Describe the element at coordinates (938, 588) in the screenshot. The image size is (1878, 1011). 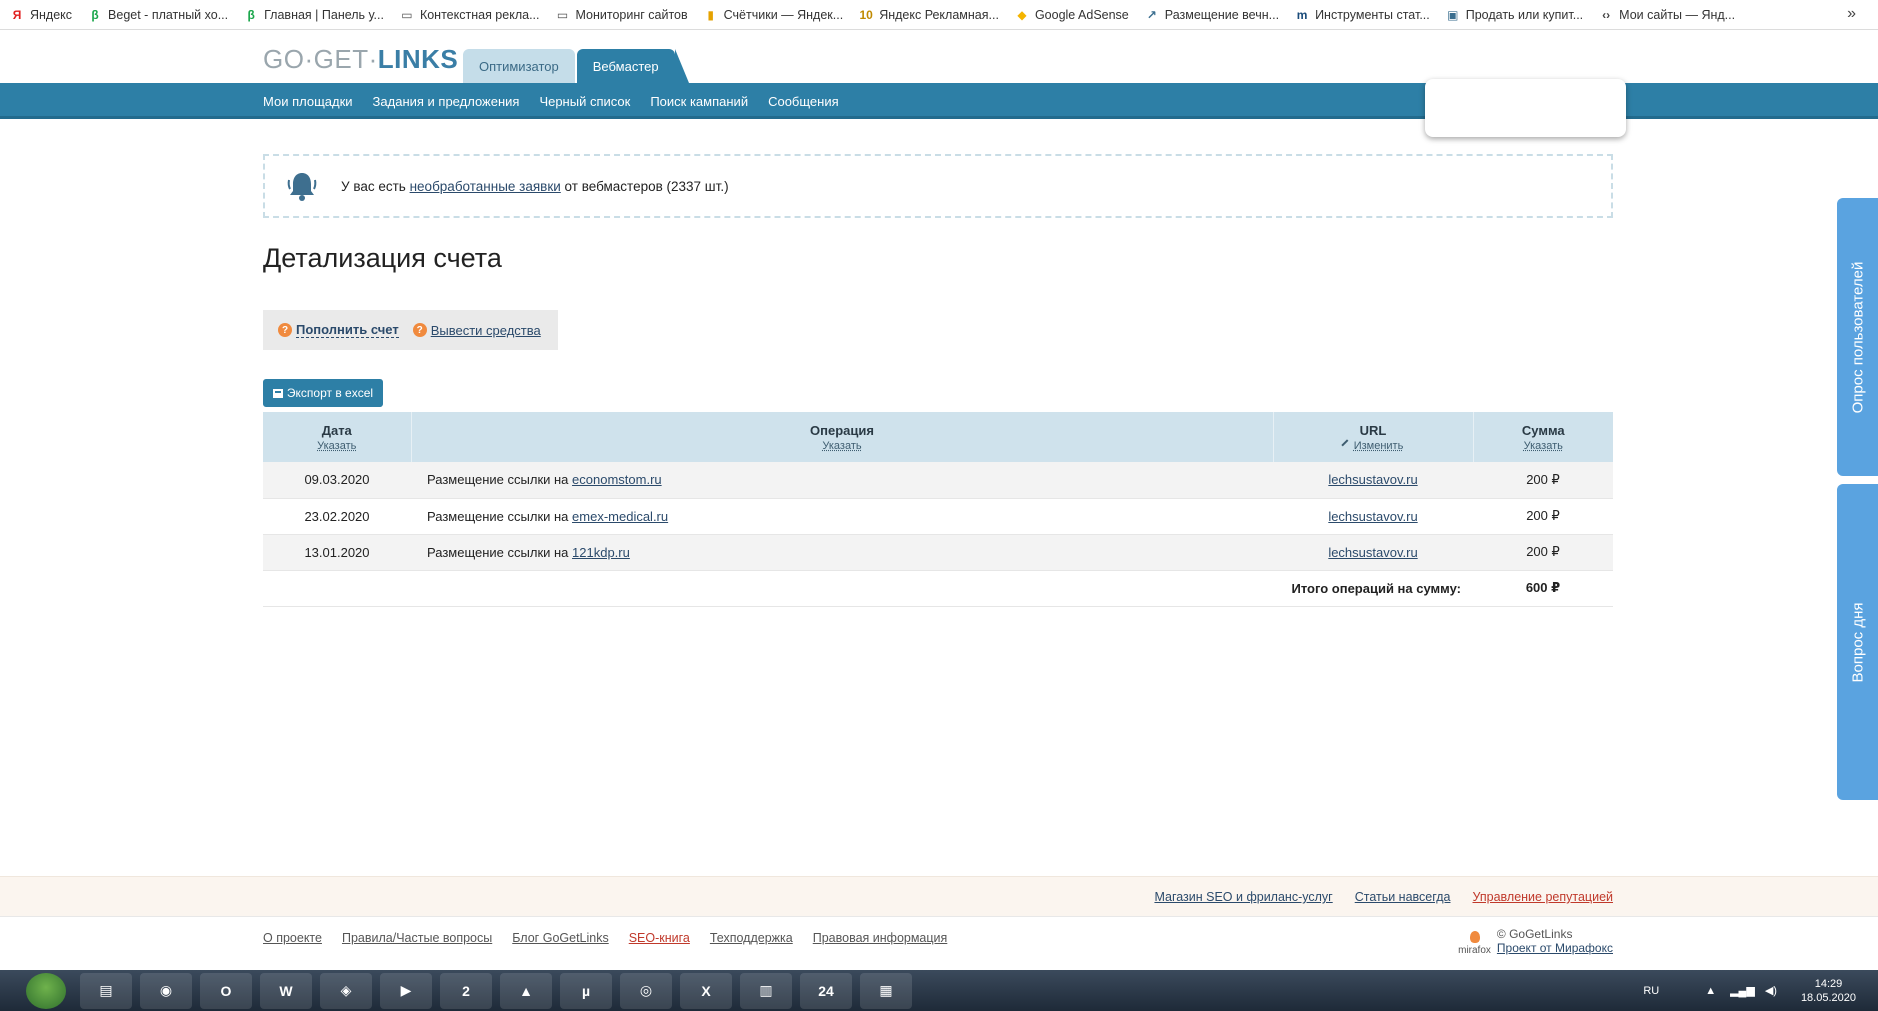
I see `total-row: Итого операций на сумму: 600 ₽` at that location.